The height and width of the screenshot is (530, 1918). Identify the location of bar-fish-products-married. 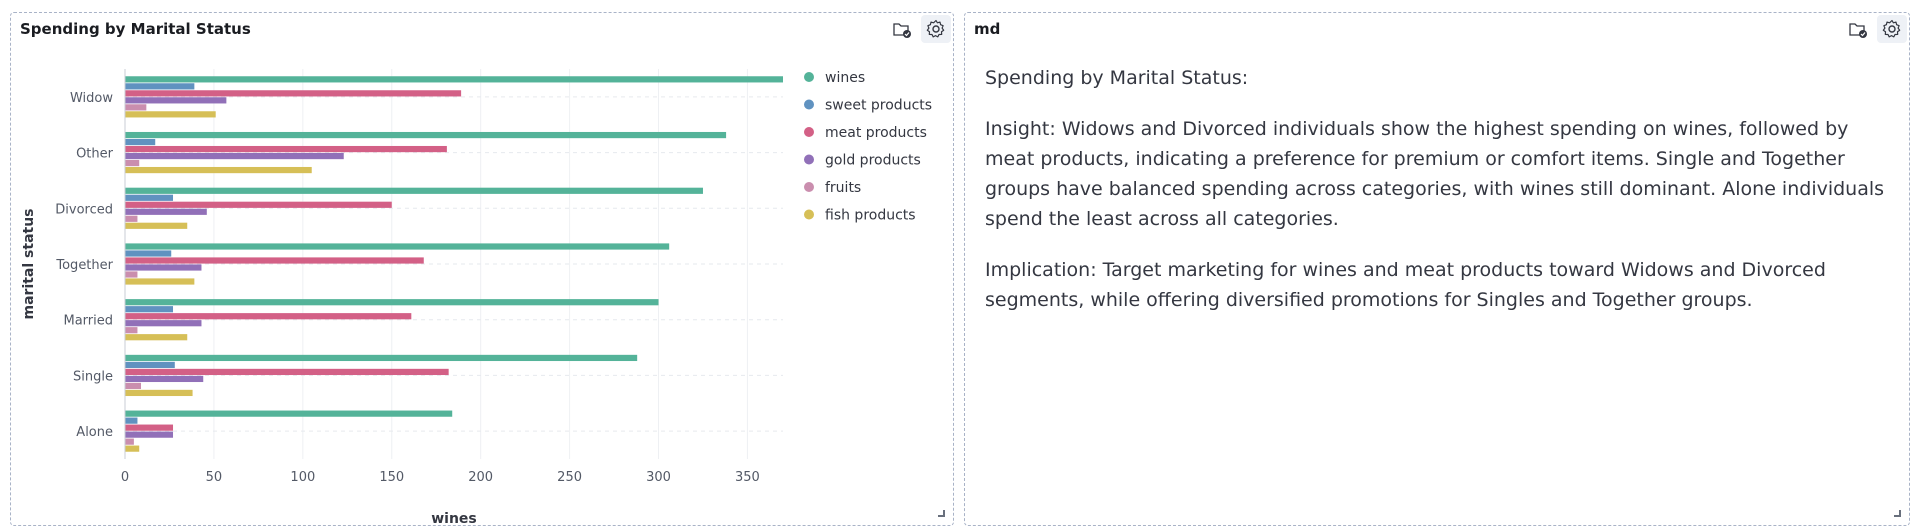
(156, 337).